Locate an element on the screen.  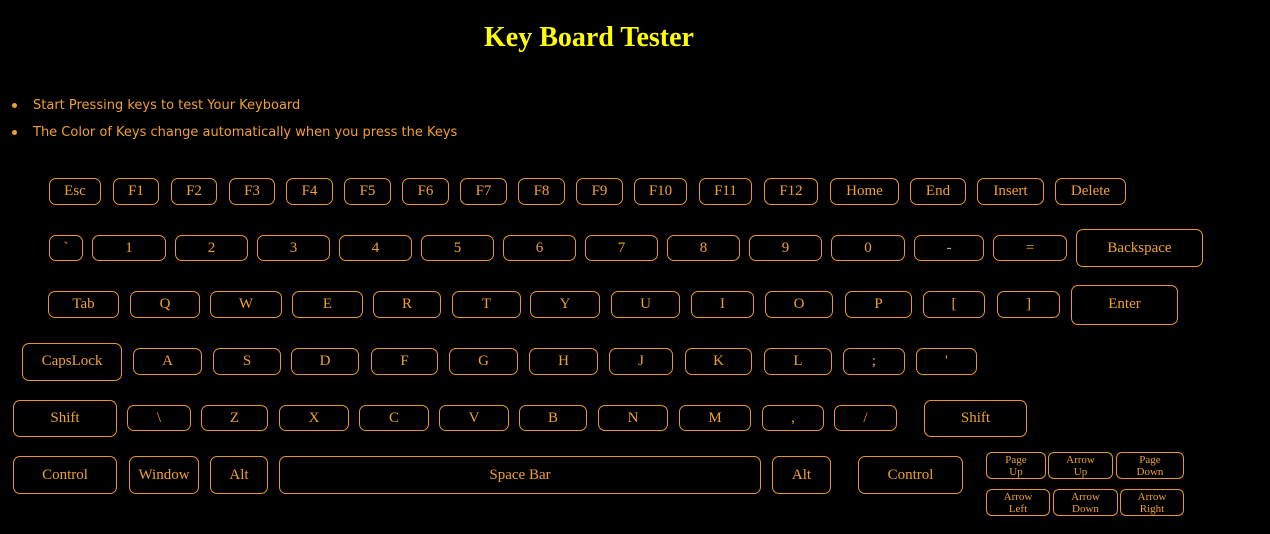
key-1: 1 is located at coordinates (129, 248).